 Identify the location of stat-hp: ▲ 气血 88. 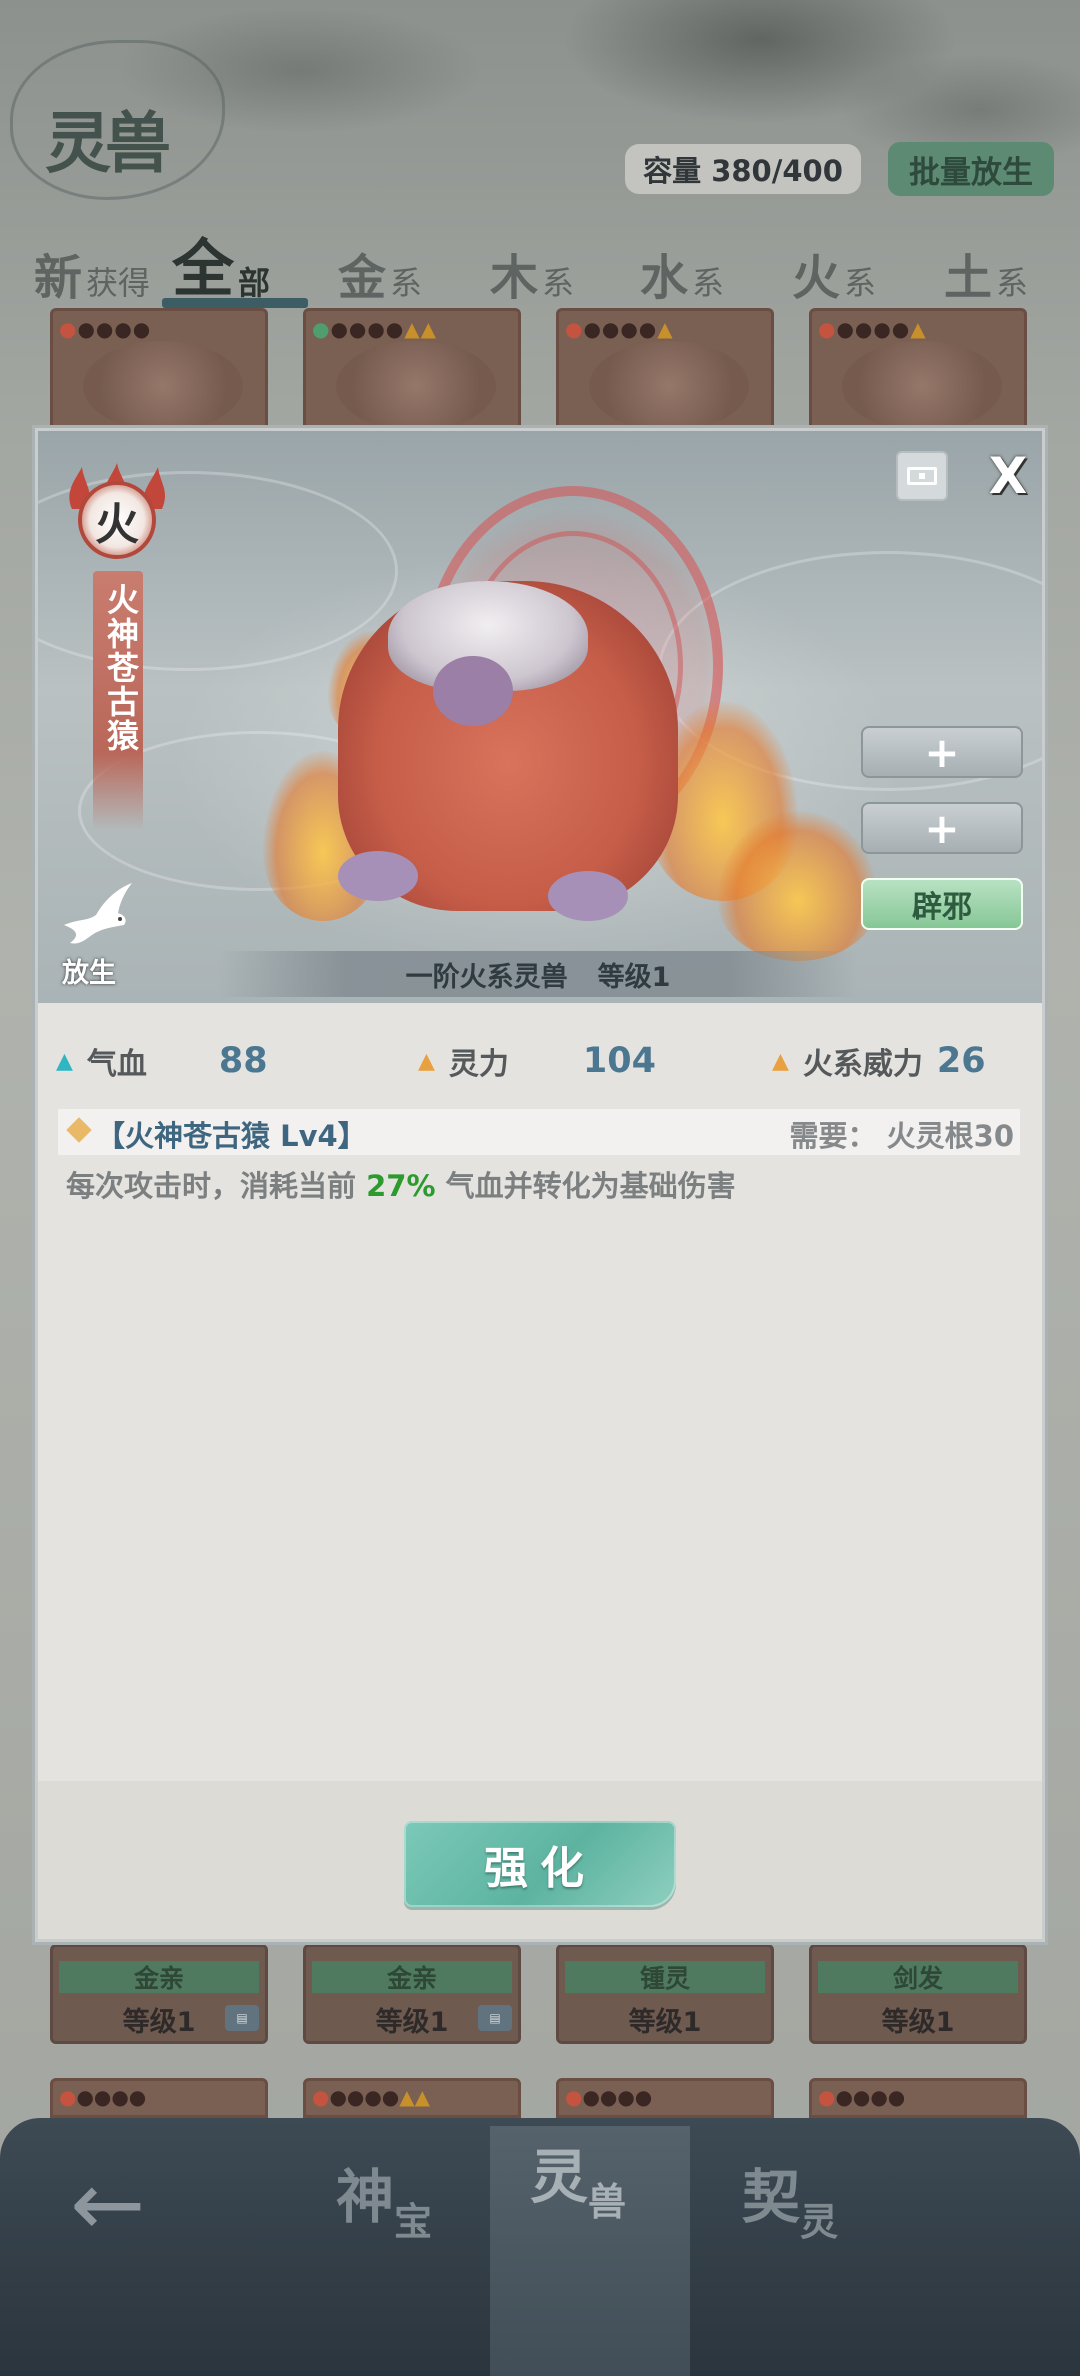
(162, 1061).